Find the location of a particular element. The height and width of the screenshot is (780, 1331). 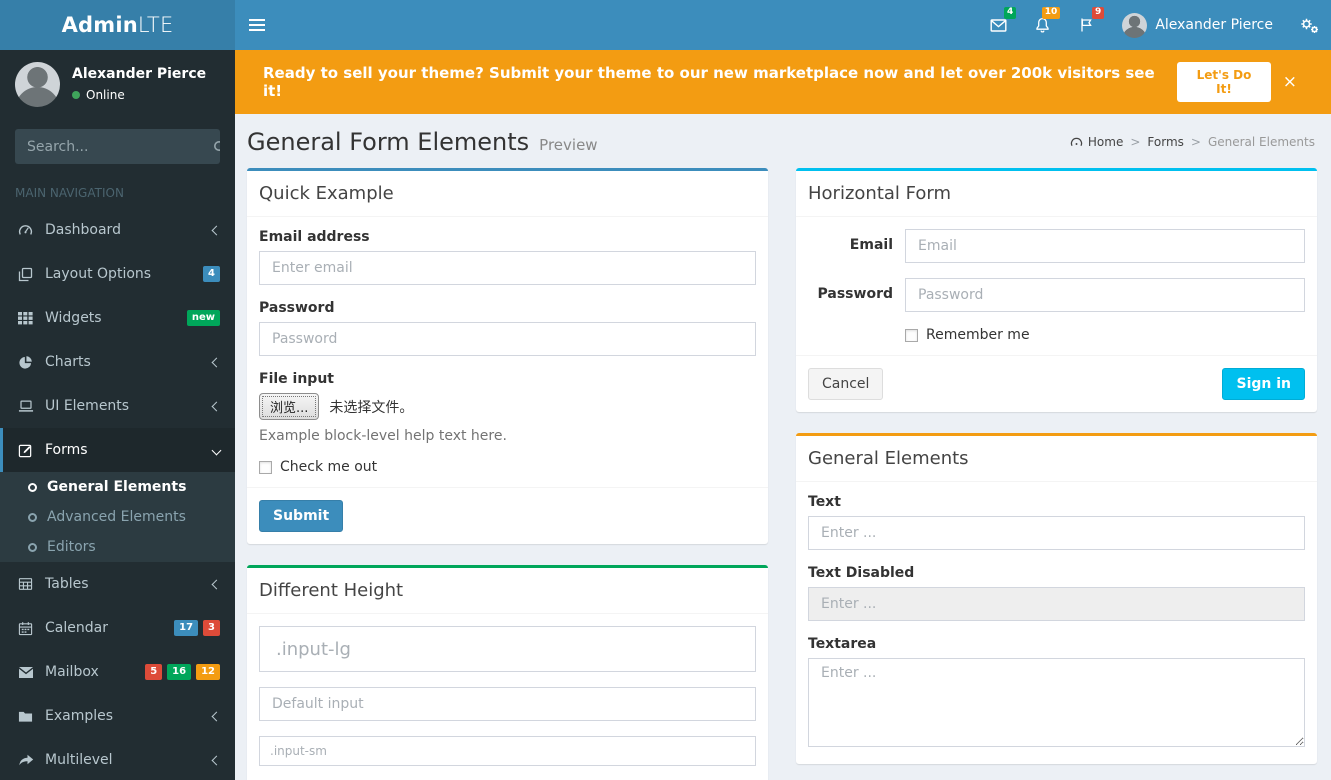

search-icon is located at coordinates (217, 145).